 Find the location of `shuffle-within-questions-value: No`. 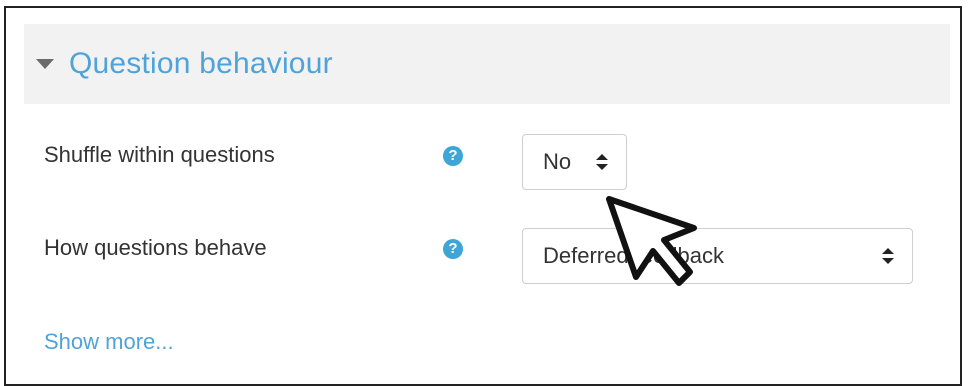

shuffle-within-questions-value: No is located at coordinates (557, 161).